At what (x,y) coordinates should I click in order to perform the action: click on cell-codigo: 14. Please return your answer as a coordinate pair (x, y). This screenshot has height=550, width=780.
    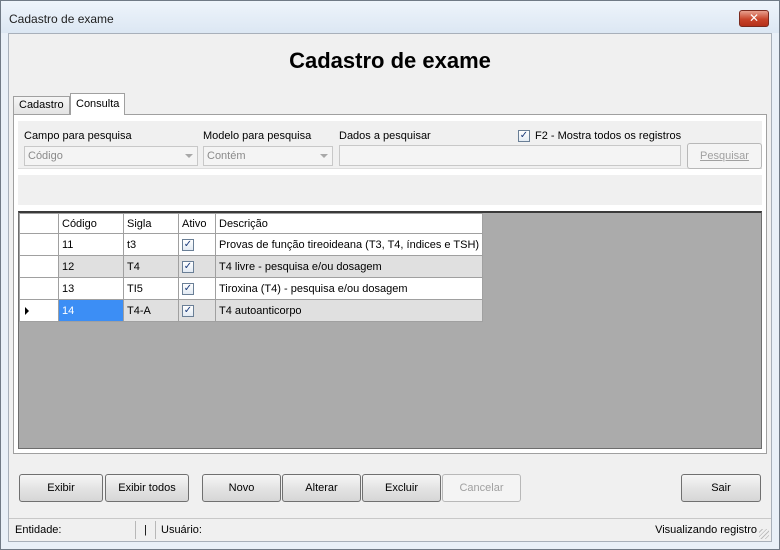
    Looking at the image, I should click on (91, 310).